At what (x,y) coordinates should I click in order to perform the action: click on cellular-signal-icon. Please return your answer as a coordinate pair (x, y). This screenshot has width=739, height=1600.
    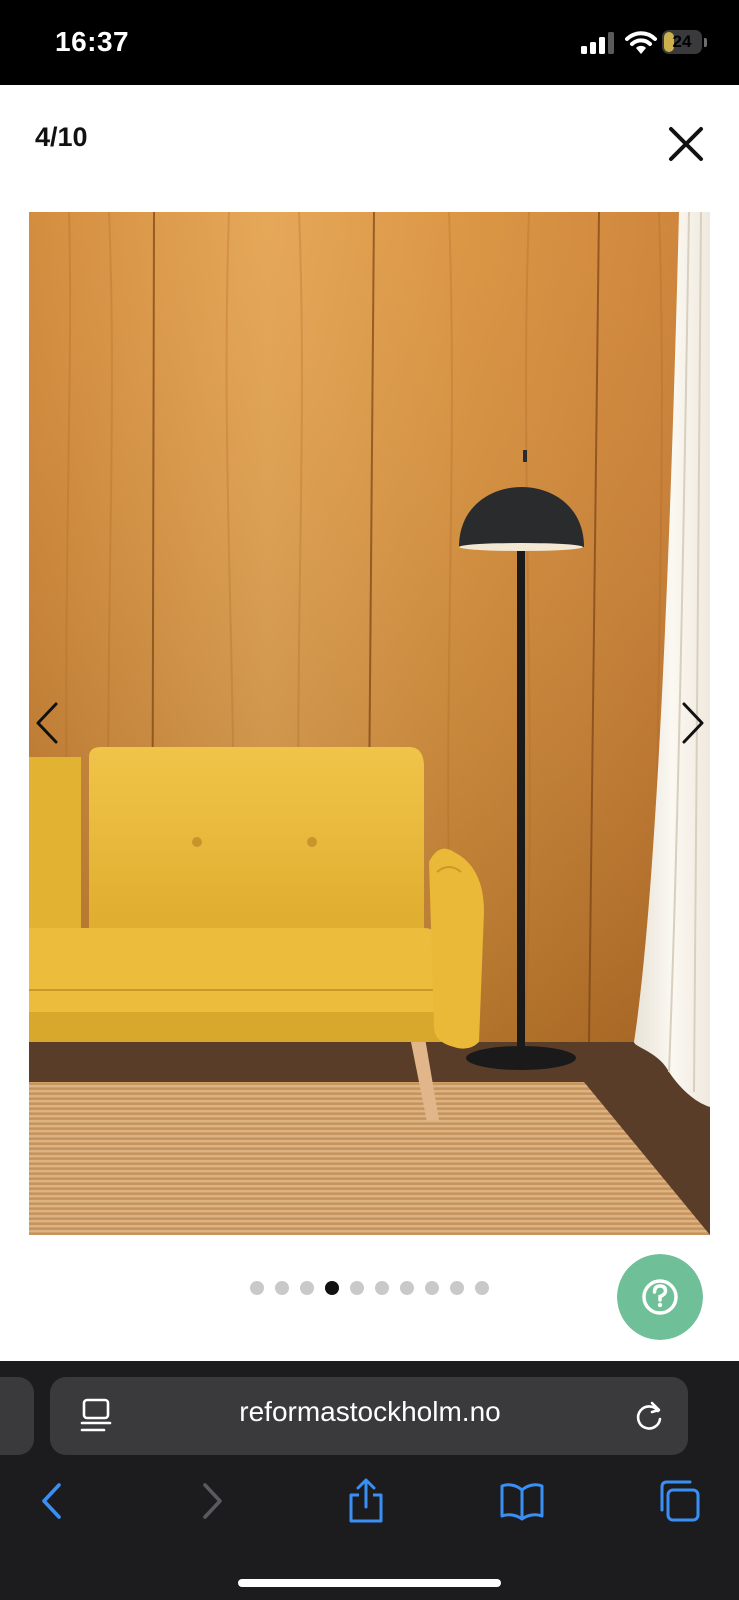
    Looking at the image, I should click on (597, 43).